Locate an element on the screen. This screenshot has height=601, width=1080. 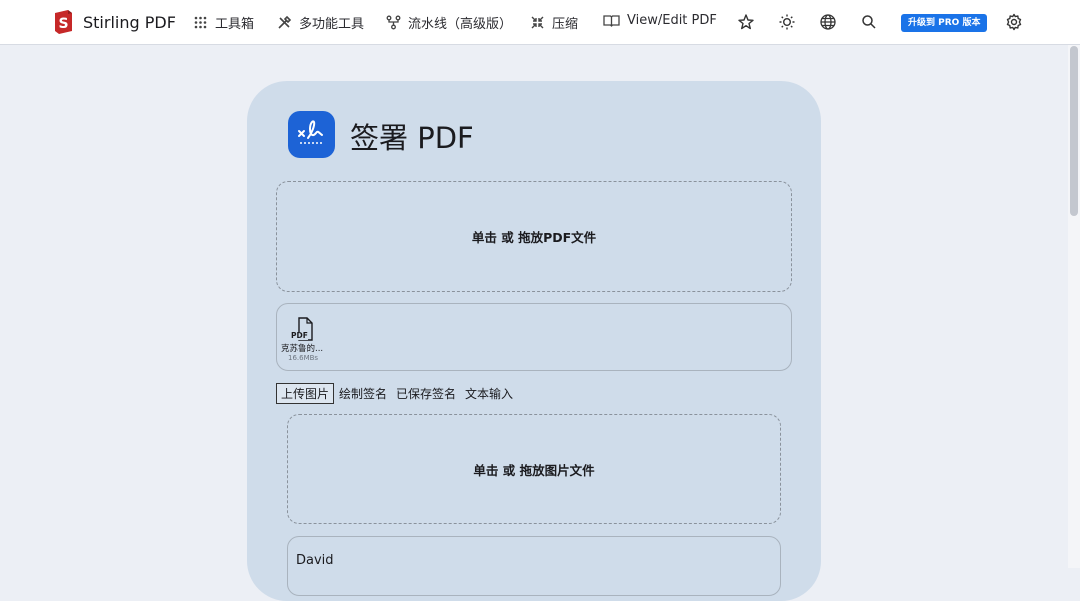
nav-compress-label: 压缩 is located at coordinates (565, 24).